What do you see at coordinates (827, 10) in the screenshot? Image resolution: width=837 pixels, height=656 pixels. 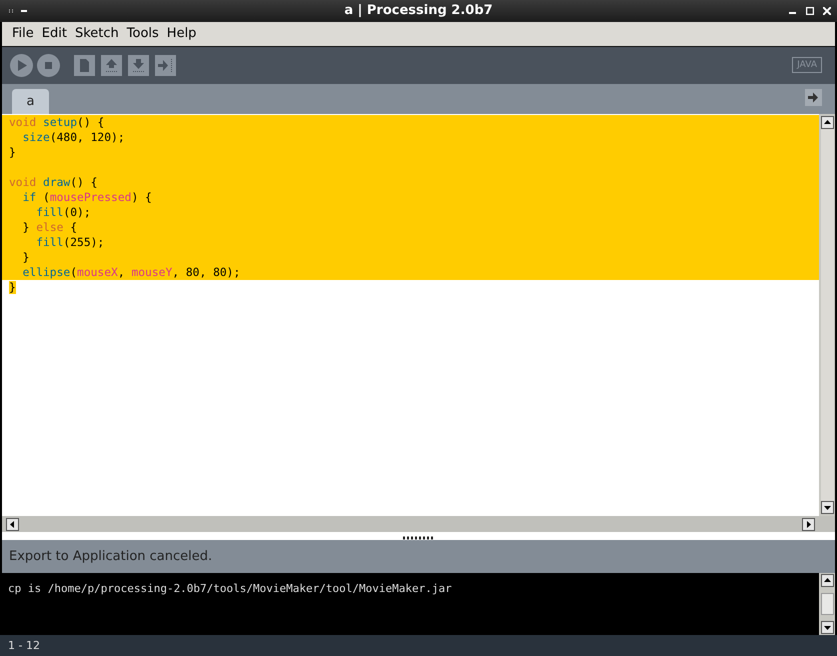 I see `close-icon` at bounding box center [827, 10].